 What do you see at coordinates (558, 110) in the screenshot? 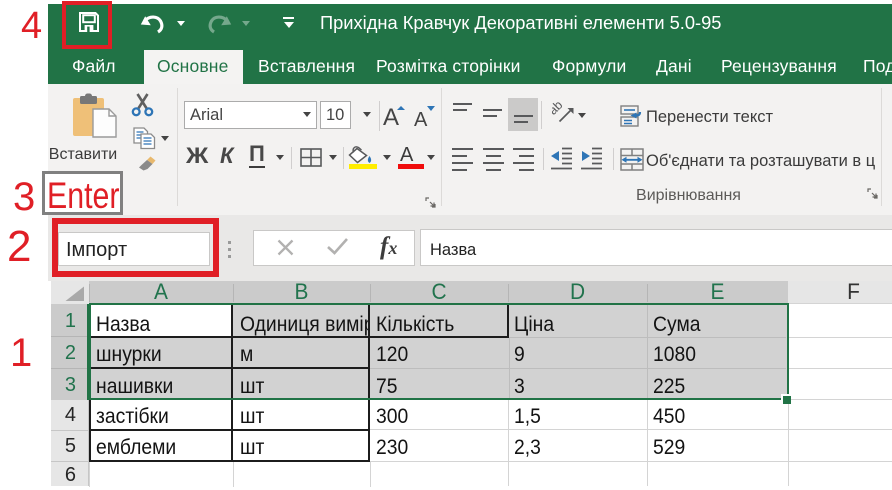
I see `svg-text: ab` at bounding box center [558, 110].